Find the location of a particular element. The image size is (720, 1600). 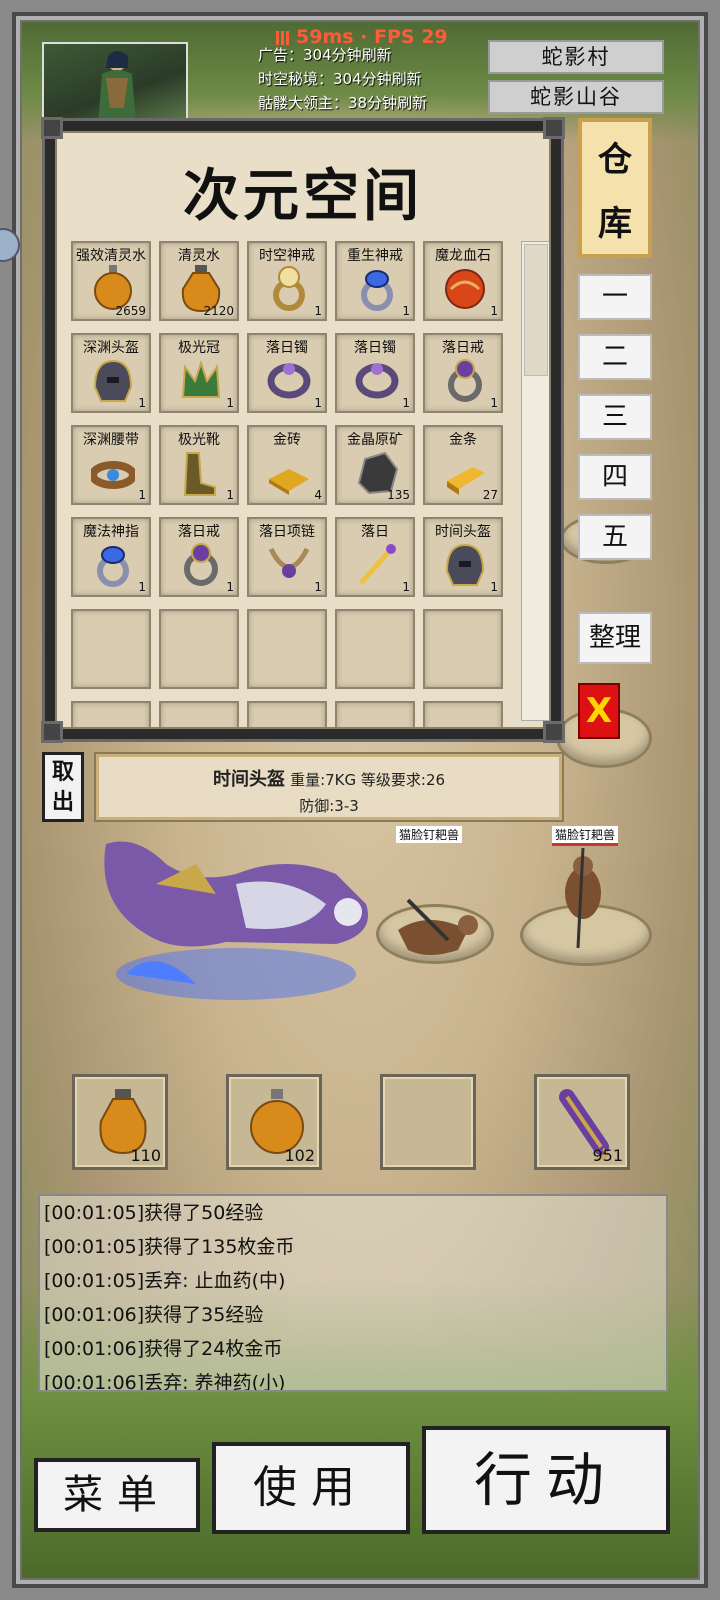

item-count: 135 is located at coordinates (398, 495).